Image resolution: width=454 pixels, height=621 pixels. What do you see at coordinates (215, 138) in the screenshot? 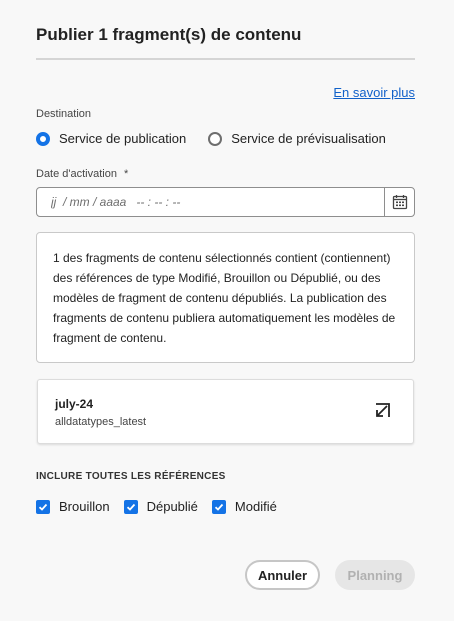
I see `radio-unselected-indicator` at bounding box center [215, 138].